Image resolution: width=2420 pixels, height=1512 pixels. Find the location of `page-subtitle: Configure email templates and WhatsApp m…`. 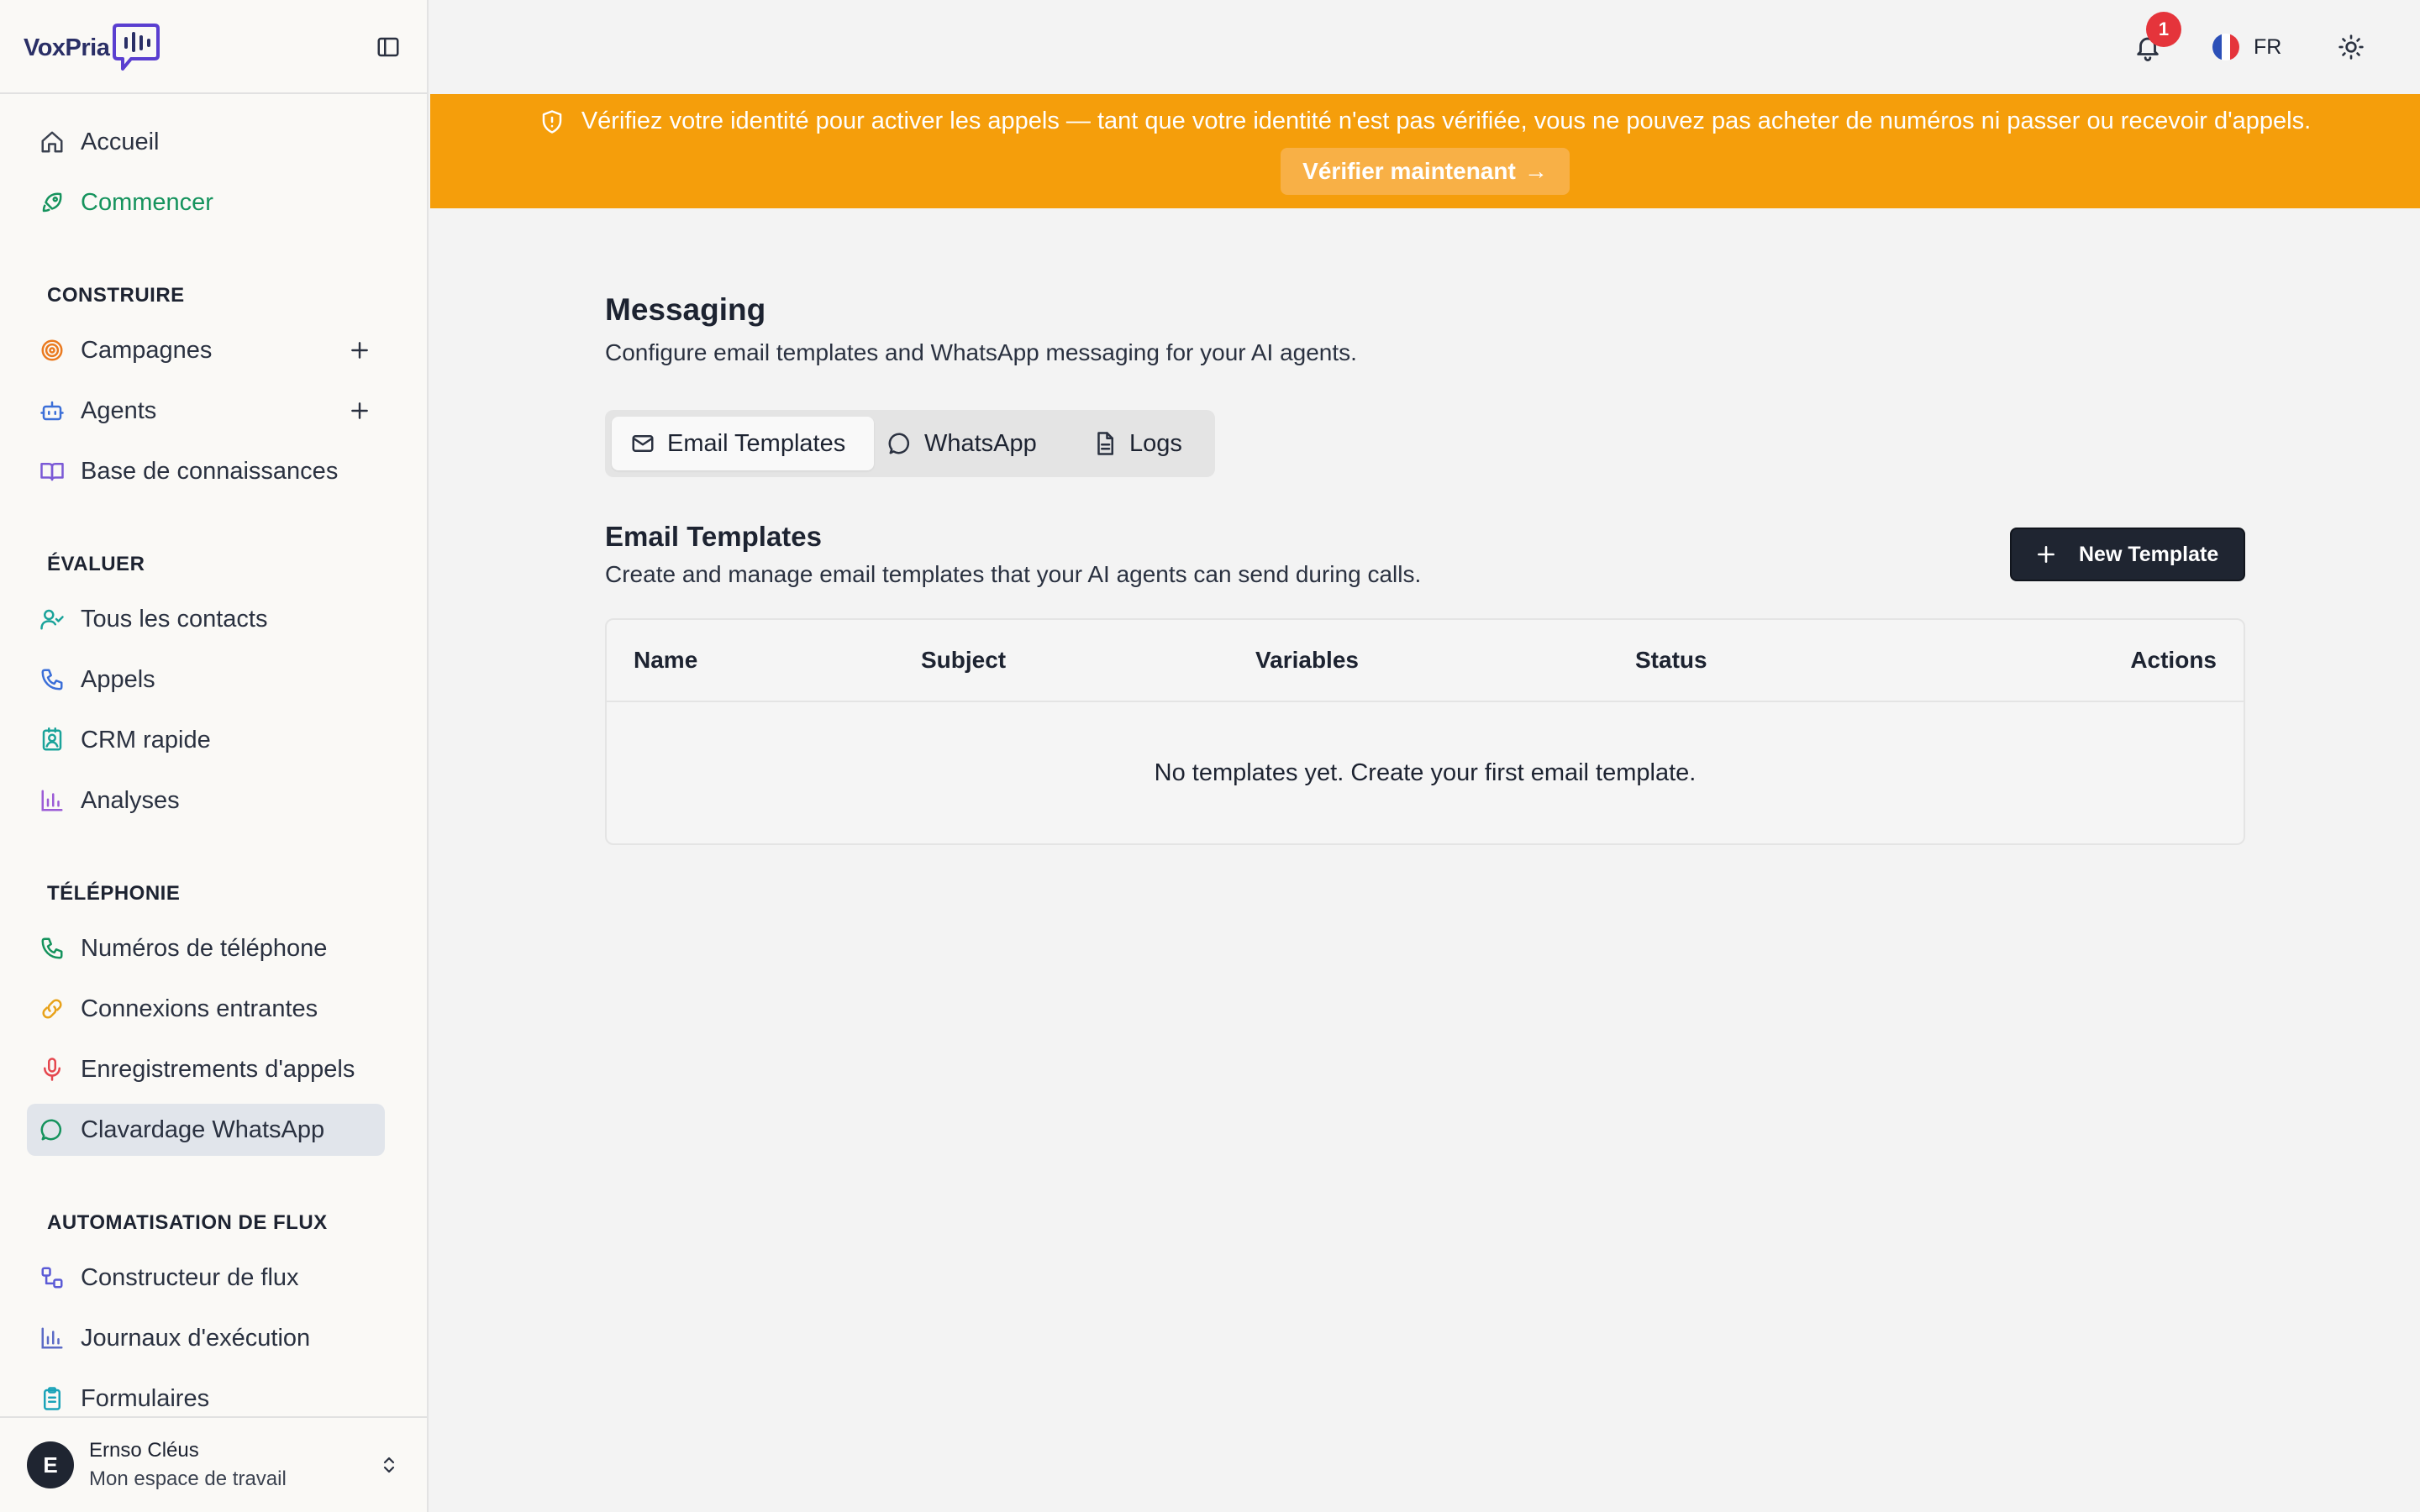

page-subtitle: Configure email templates and WhatsApp m… is located at coordinates (981, 352).